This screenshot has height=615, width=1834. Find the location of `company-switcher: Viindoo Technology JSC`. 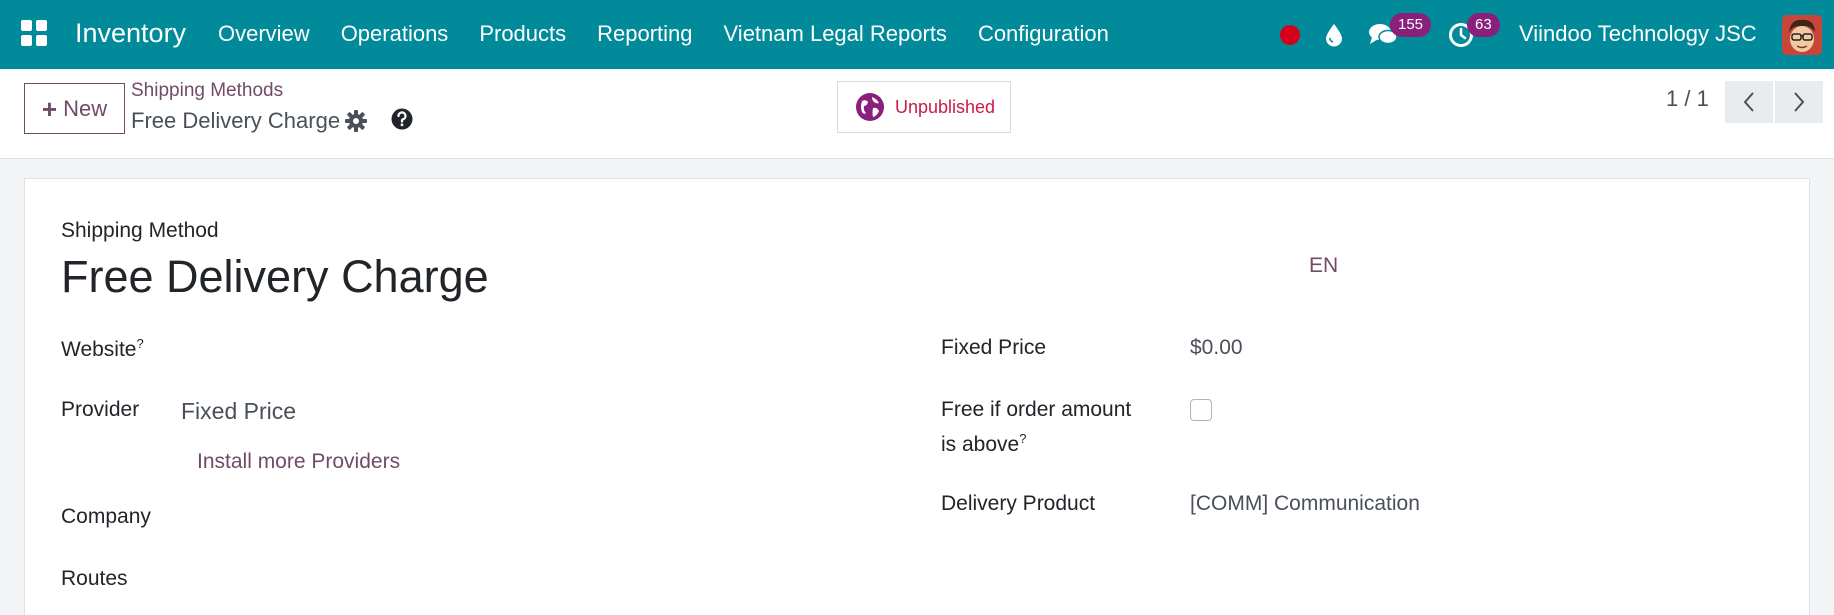

company-switcher: Viindoo Technology JSC is located at coordinates (1638, 34).